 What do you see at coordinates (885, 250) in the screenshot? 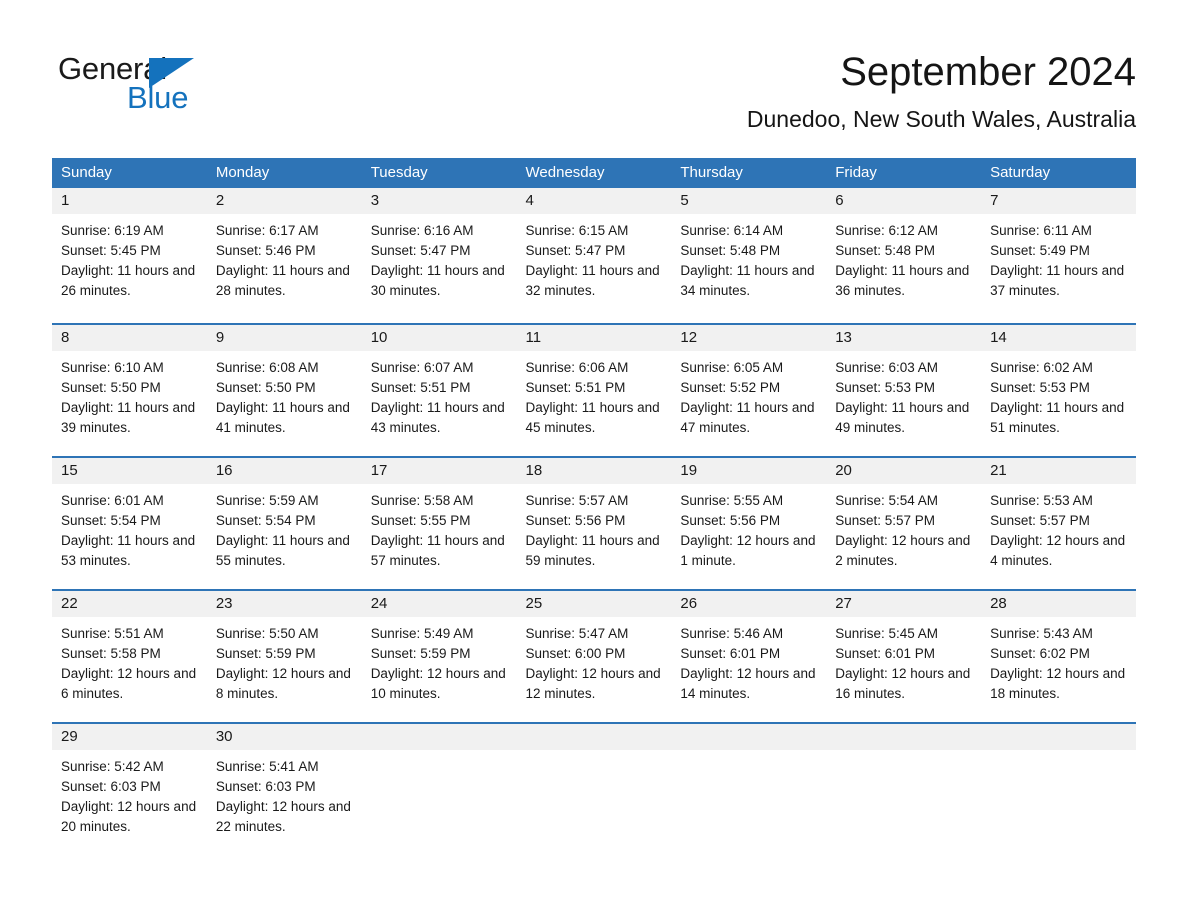
I see `sunset-line: Sunset: 5:48 PM` at bounding box center [885, 250].